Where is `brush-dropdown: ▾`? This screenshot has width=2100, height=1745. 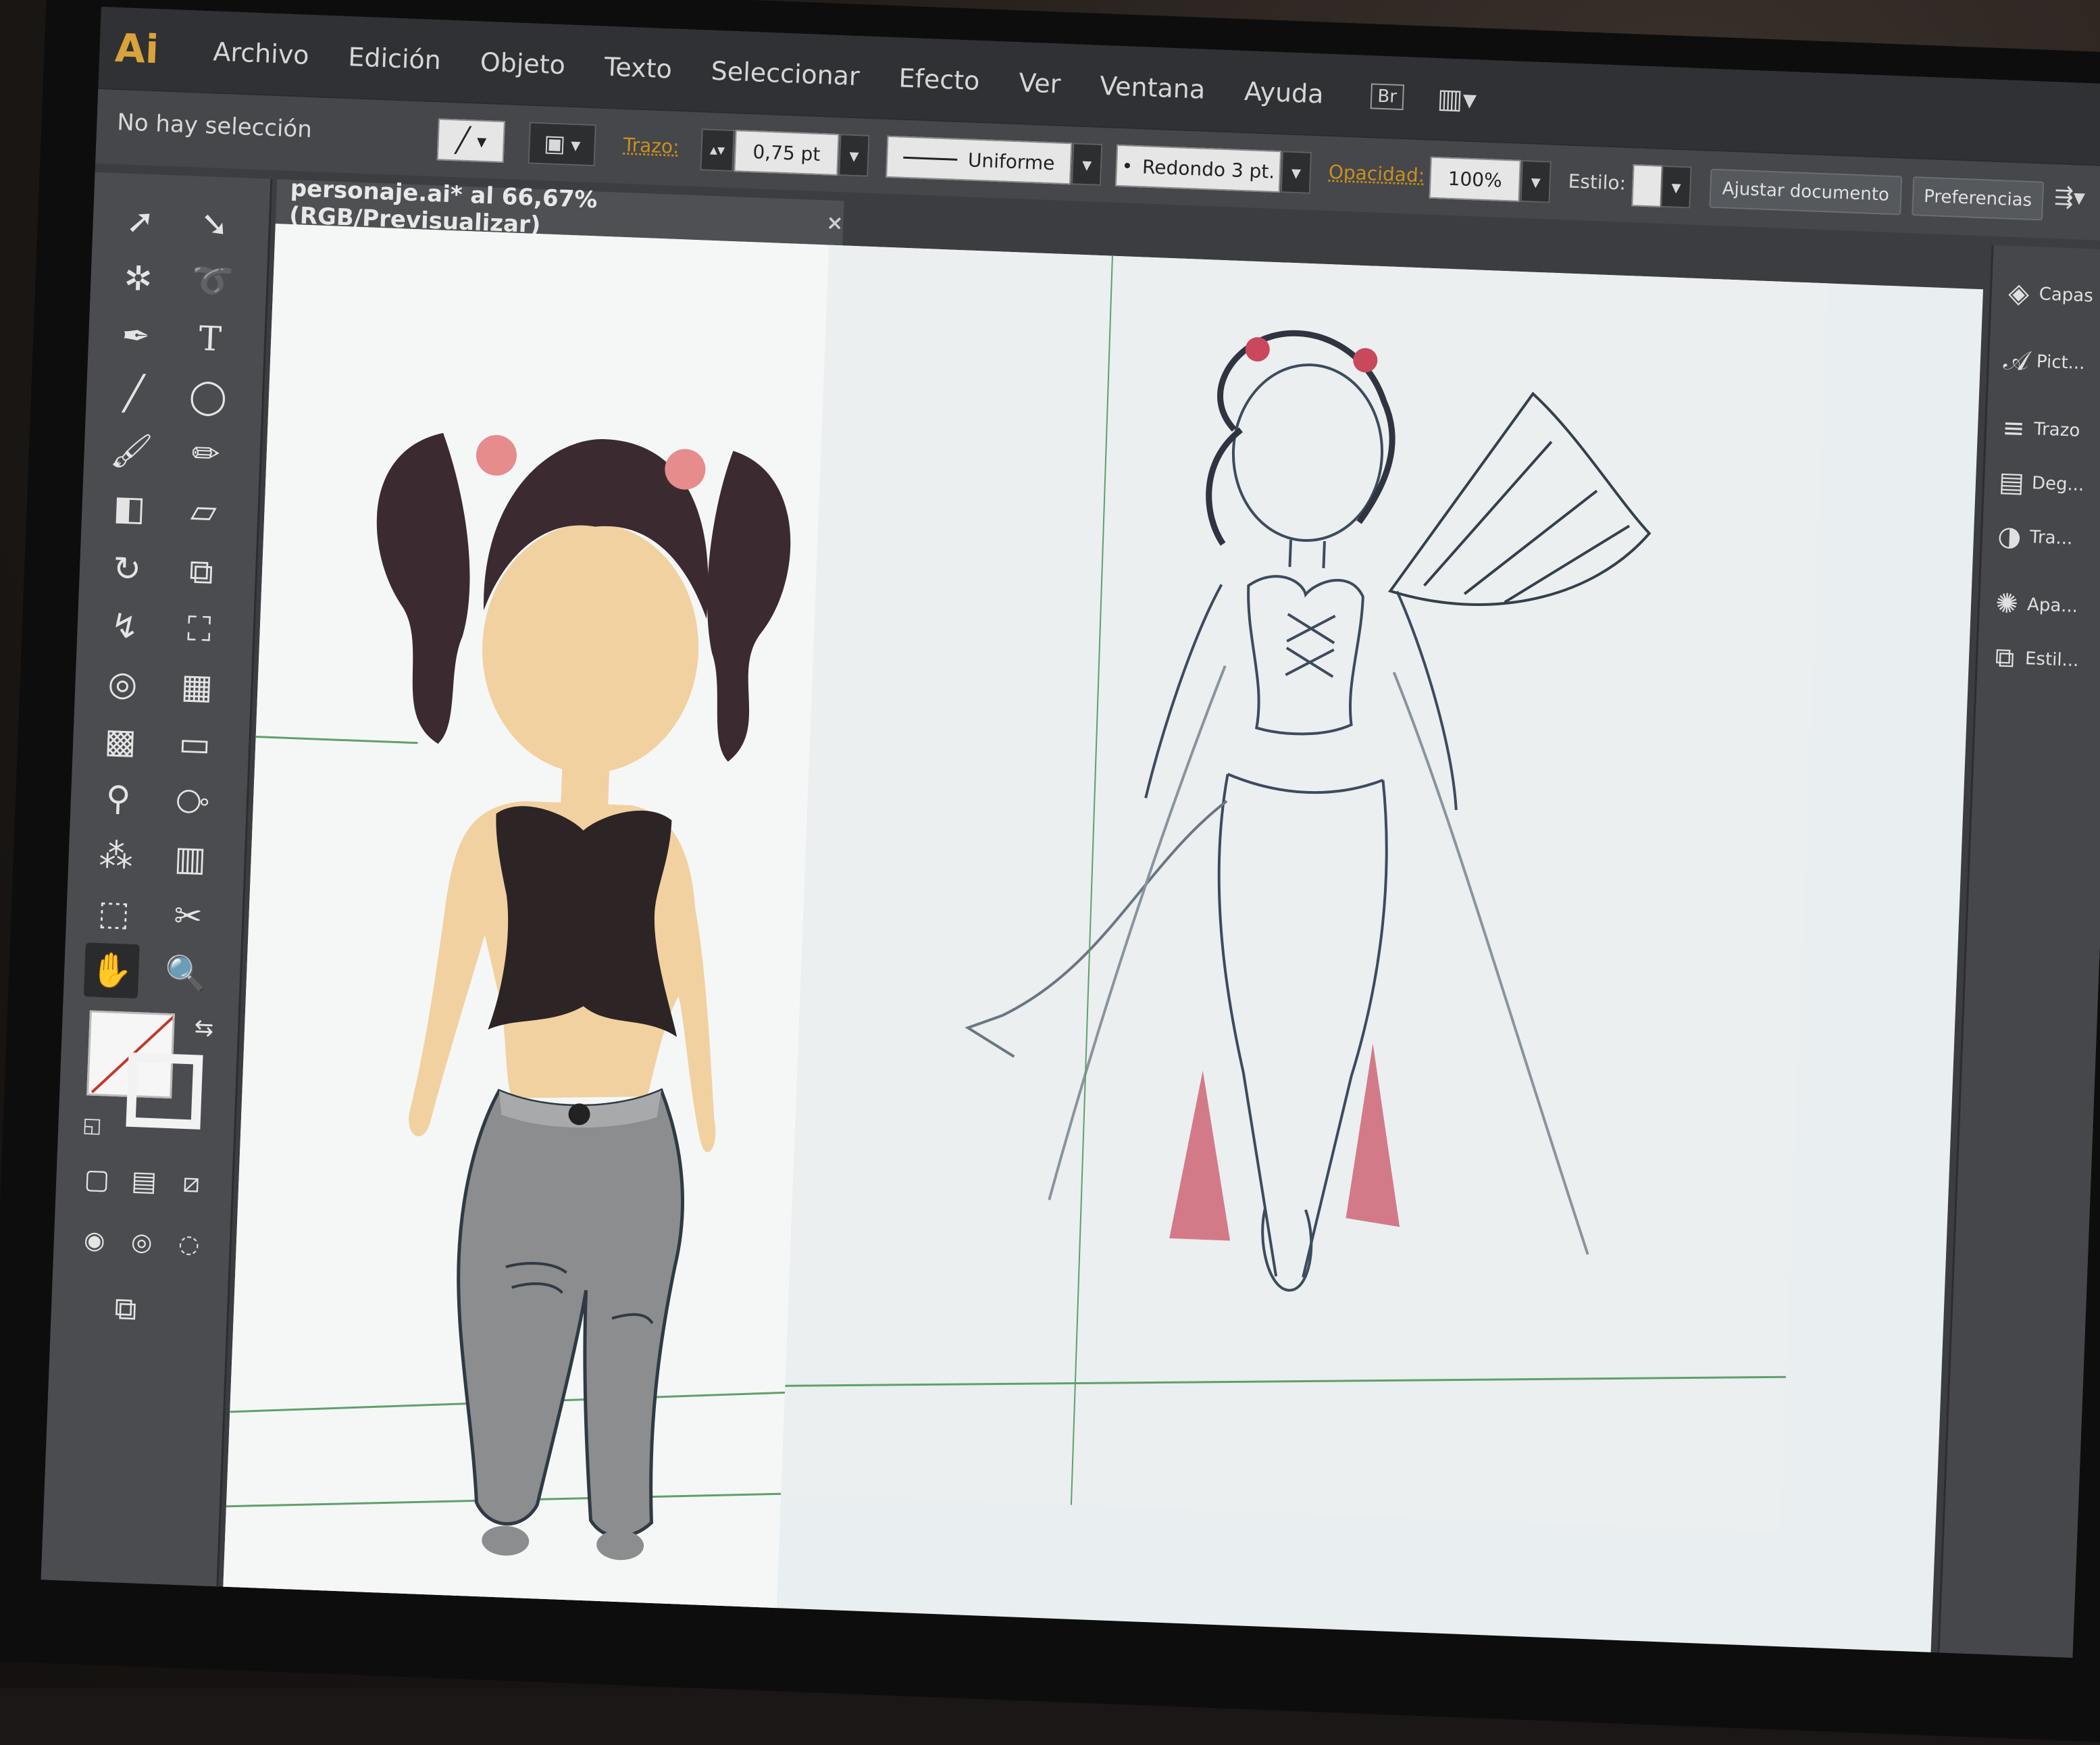 brush-dropdown: ▾ is located at coordinates (1296, 172).